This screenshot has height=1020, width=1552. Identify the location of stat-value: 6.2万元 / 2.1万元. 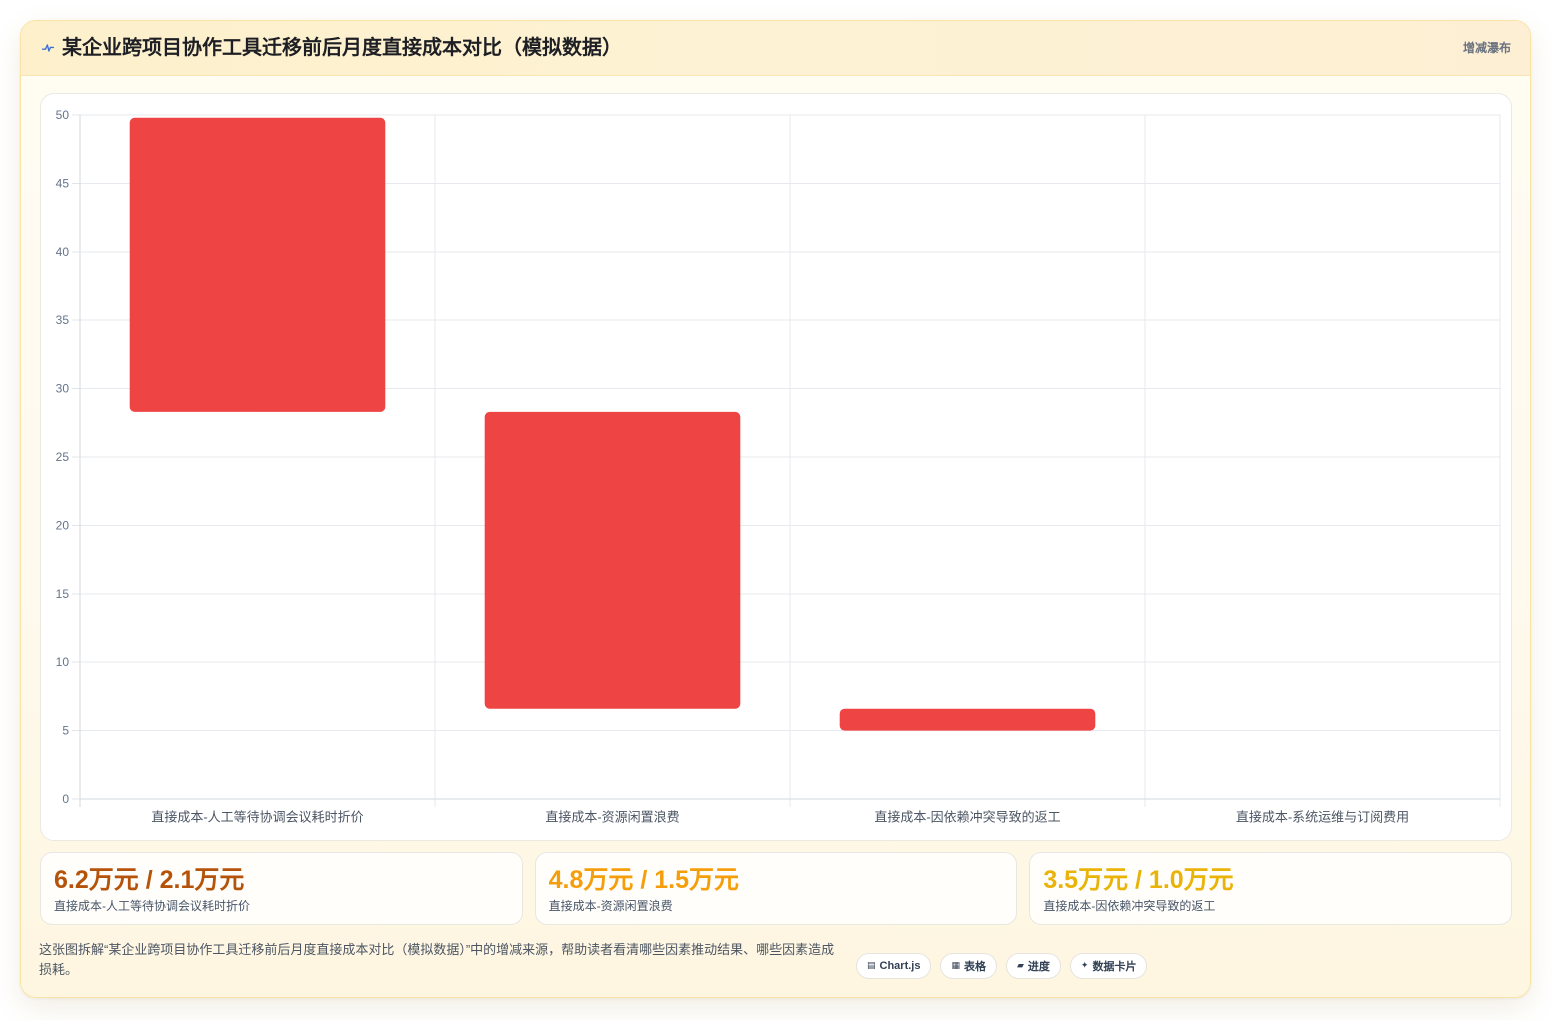
(149, 880).